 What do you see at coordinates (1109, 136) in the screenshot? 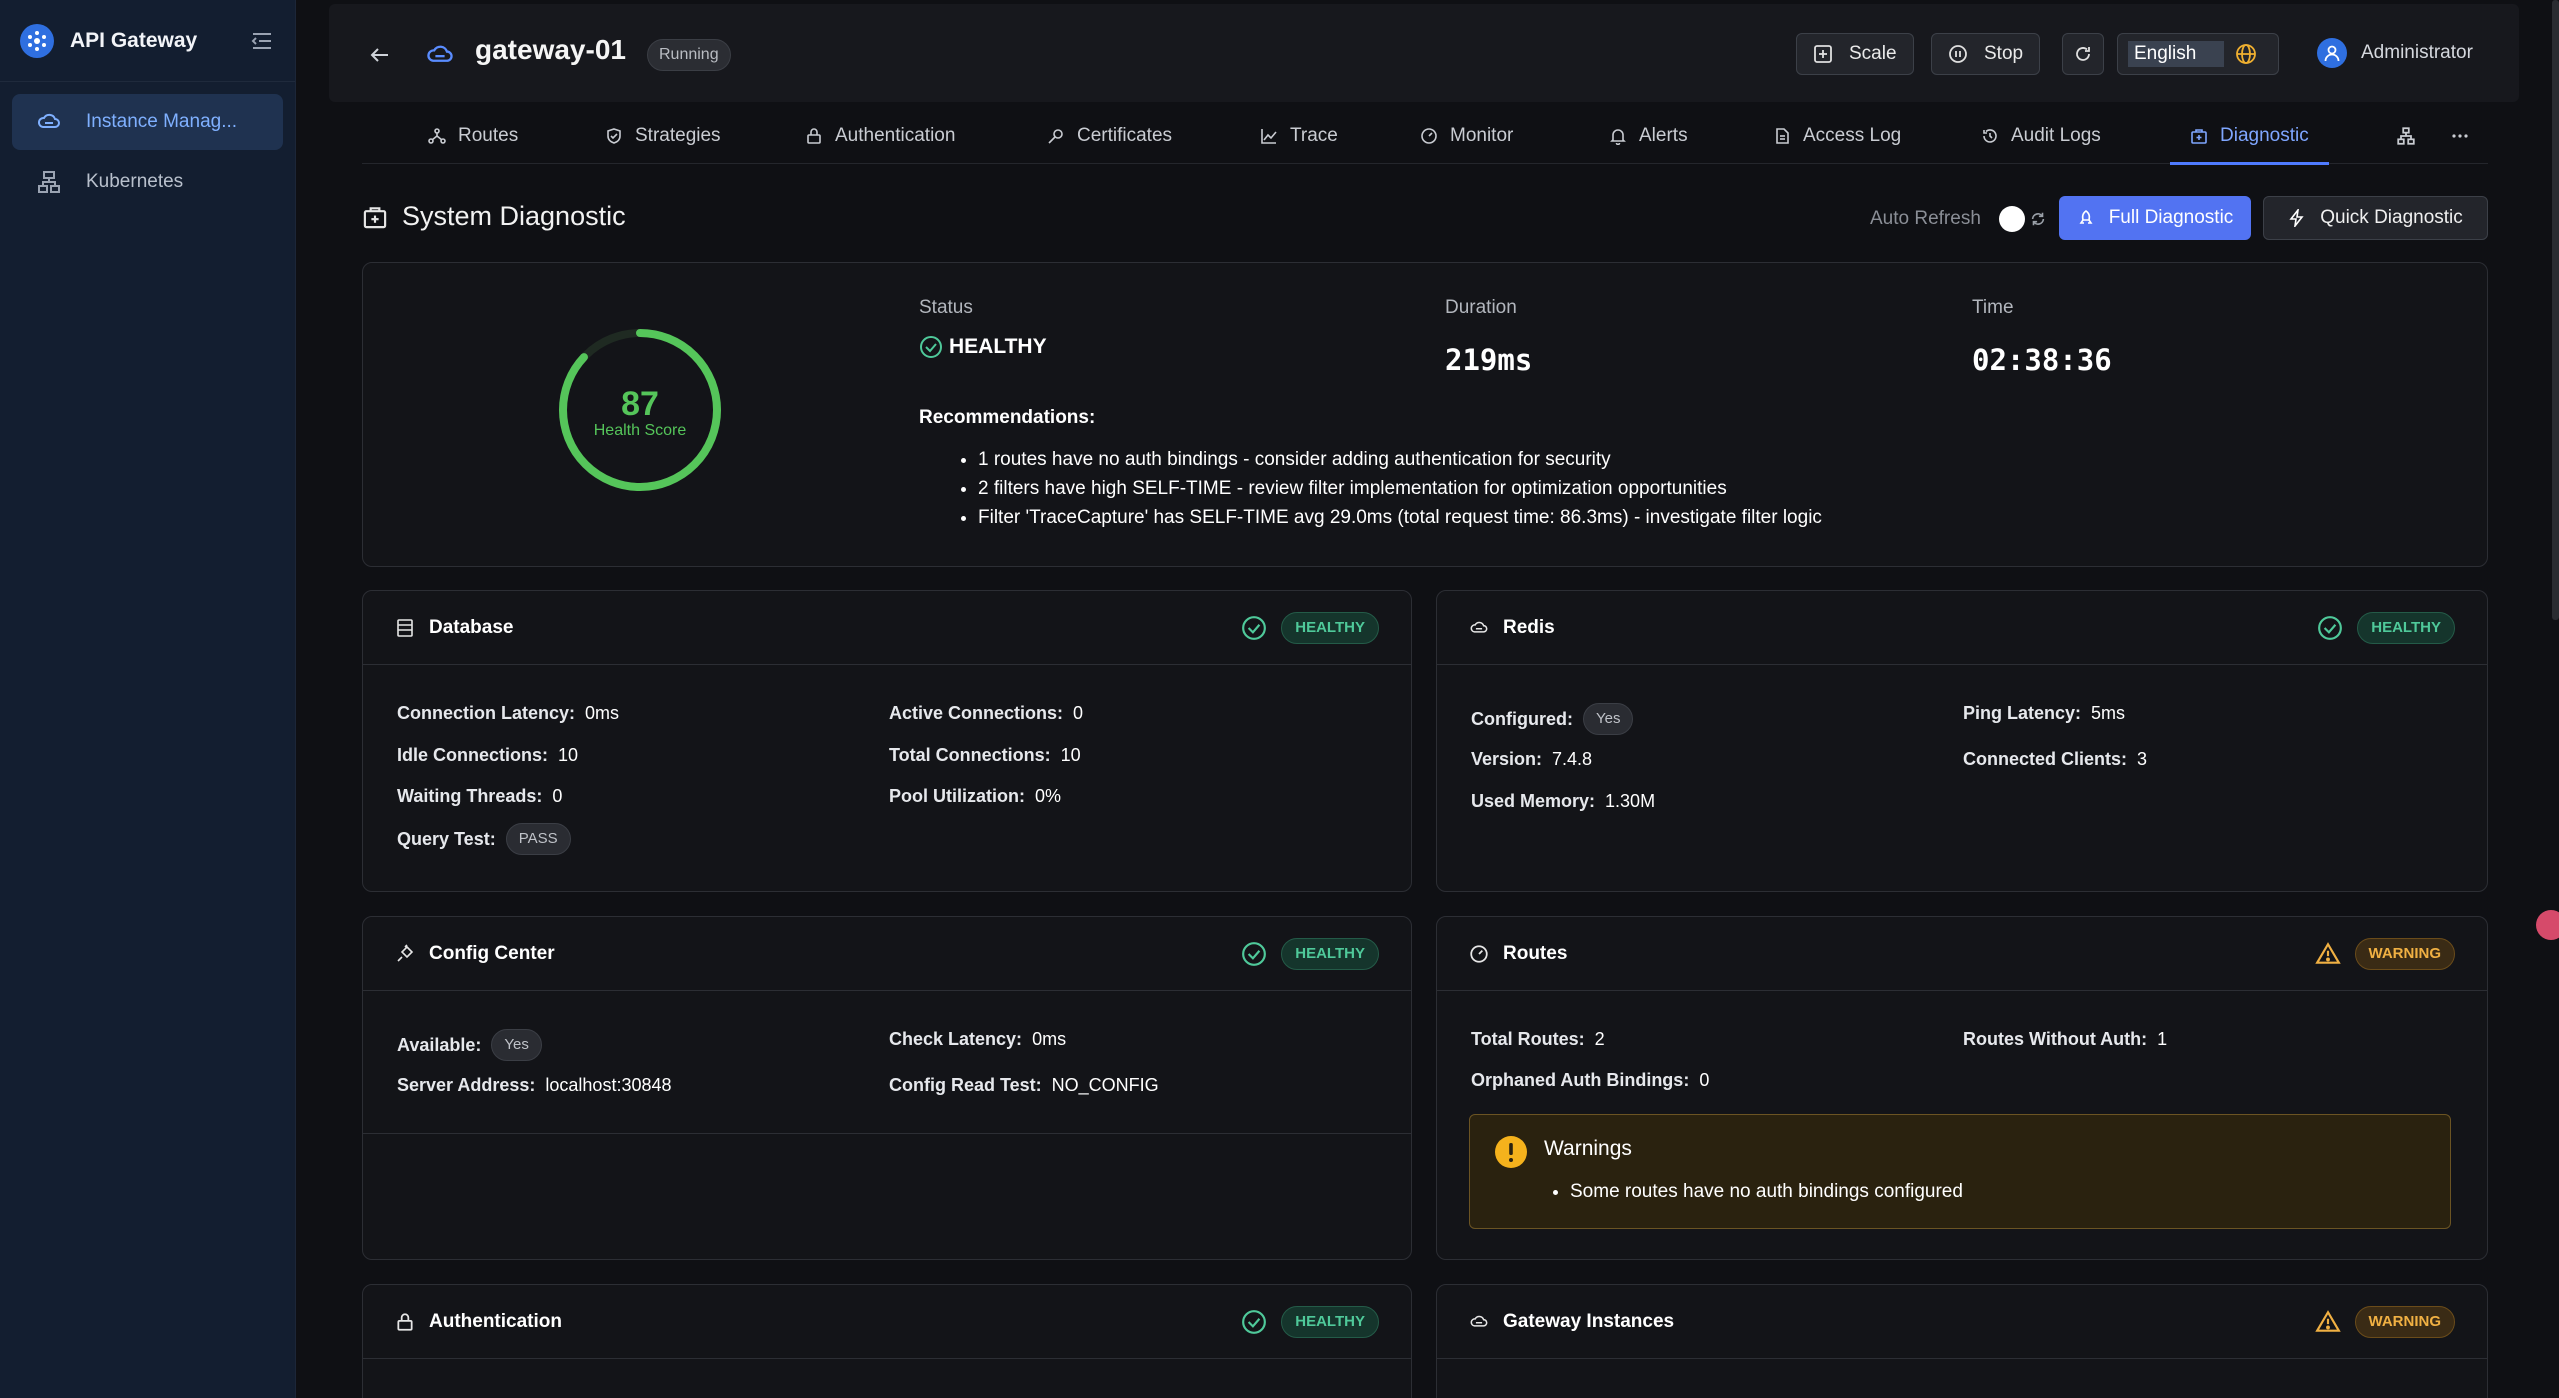
I see `tab-certificates: Certificates` at bounding box center [1109, 136].